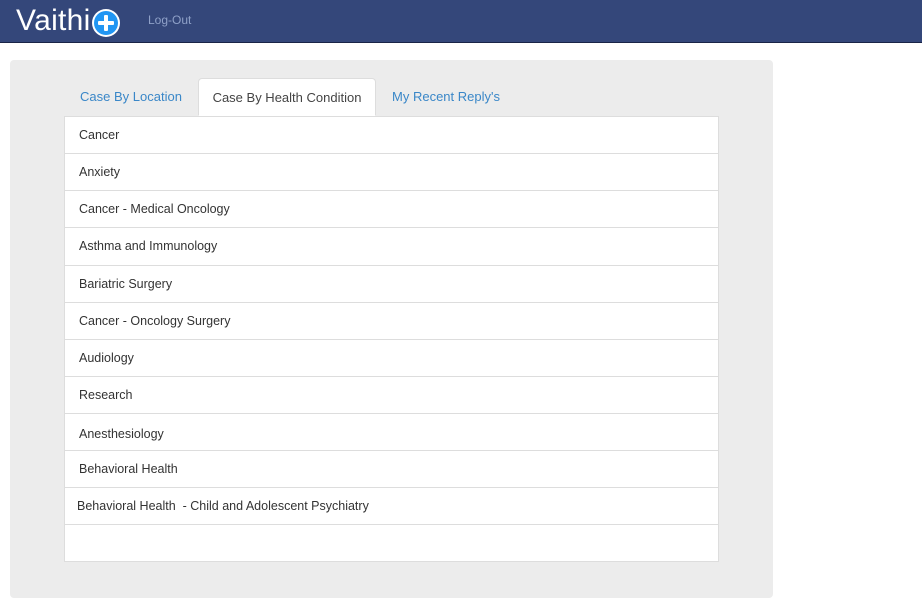 Image resolution: width=922 pixels, height=615 pixels. Describe the element at coordinates (155, 321) in the screenshot. I see `list-item-label: Cancer - Oncology Surgery` at that location.